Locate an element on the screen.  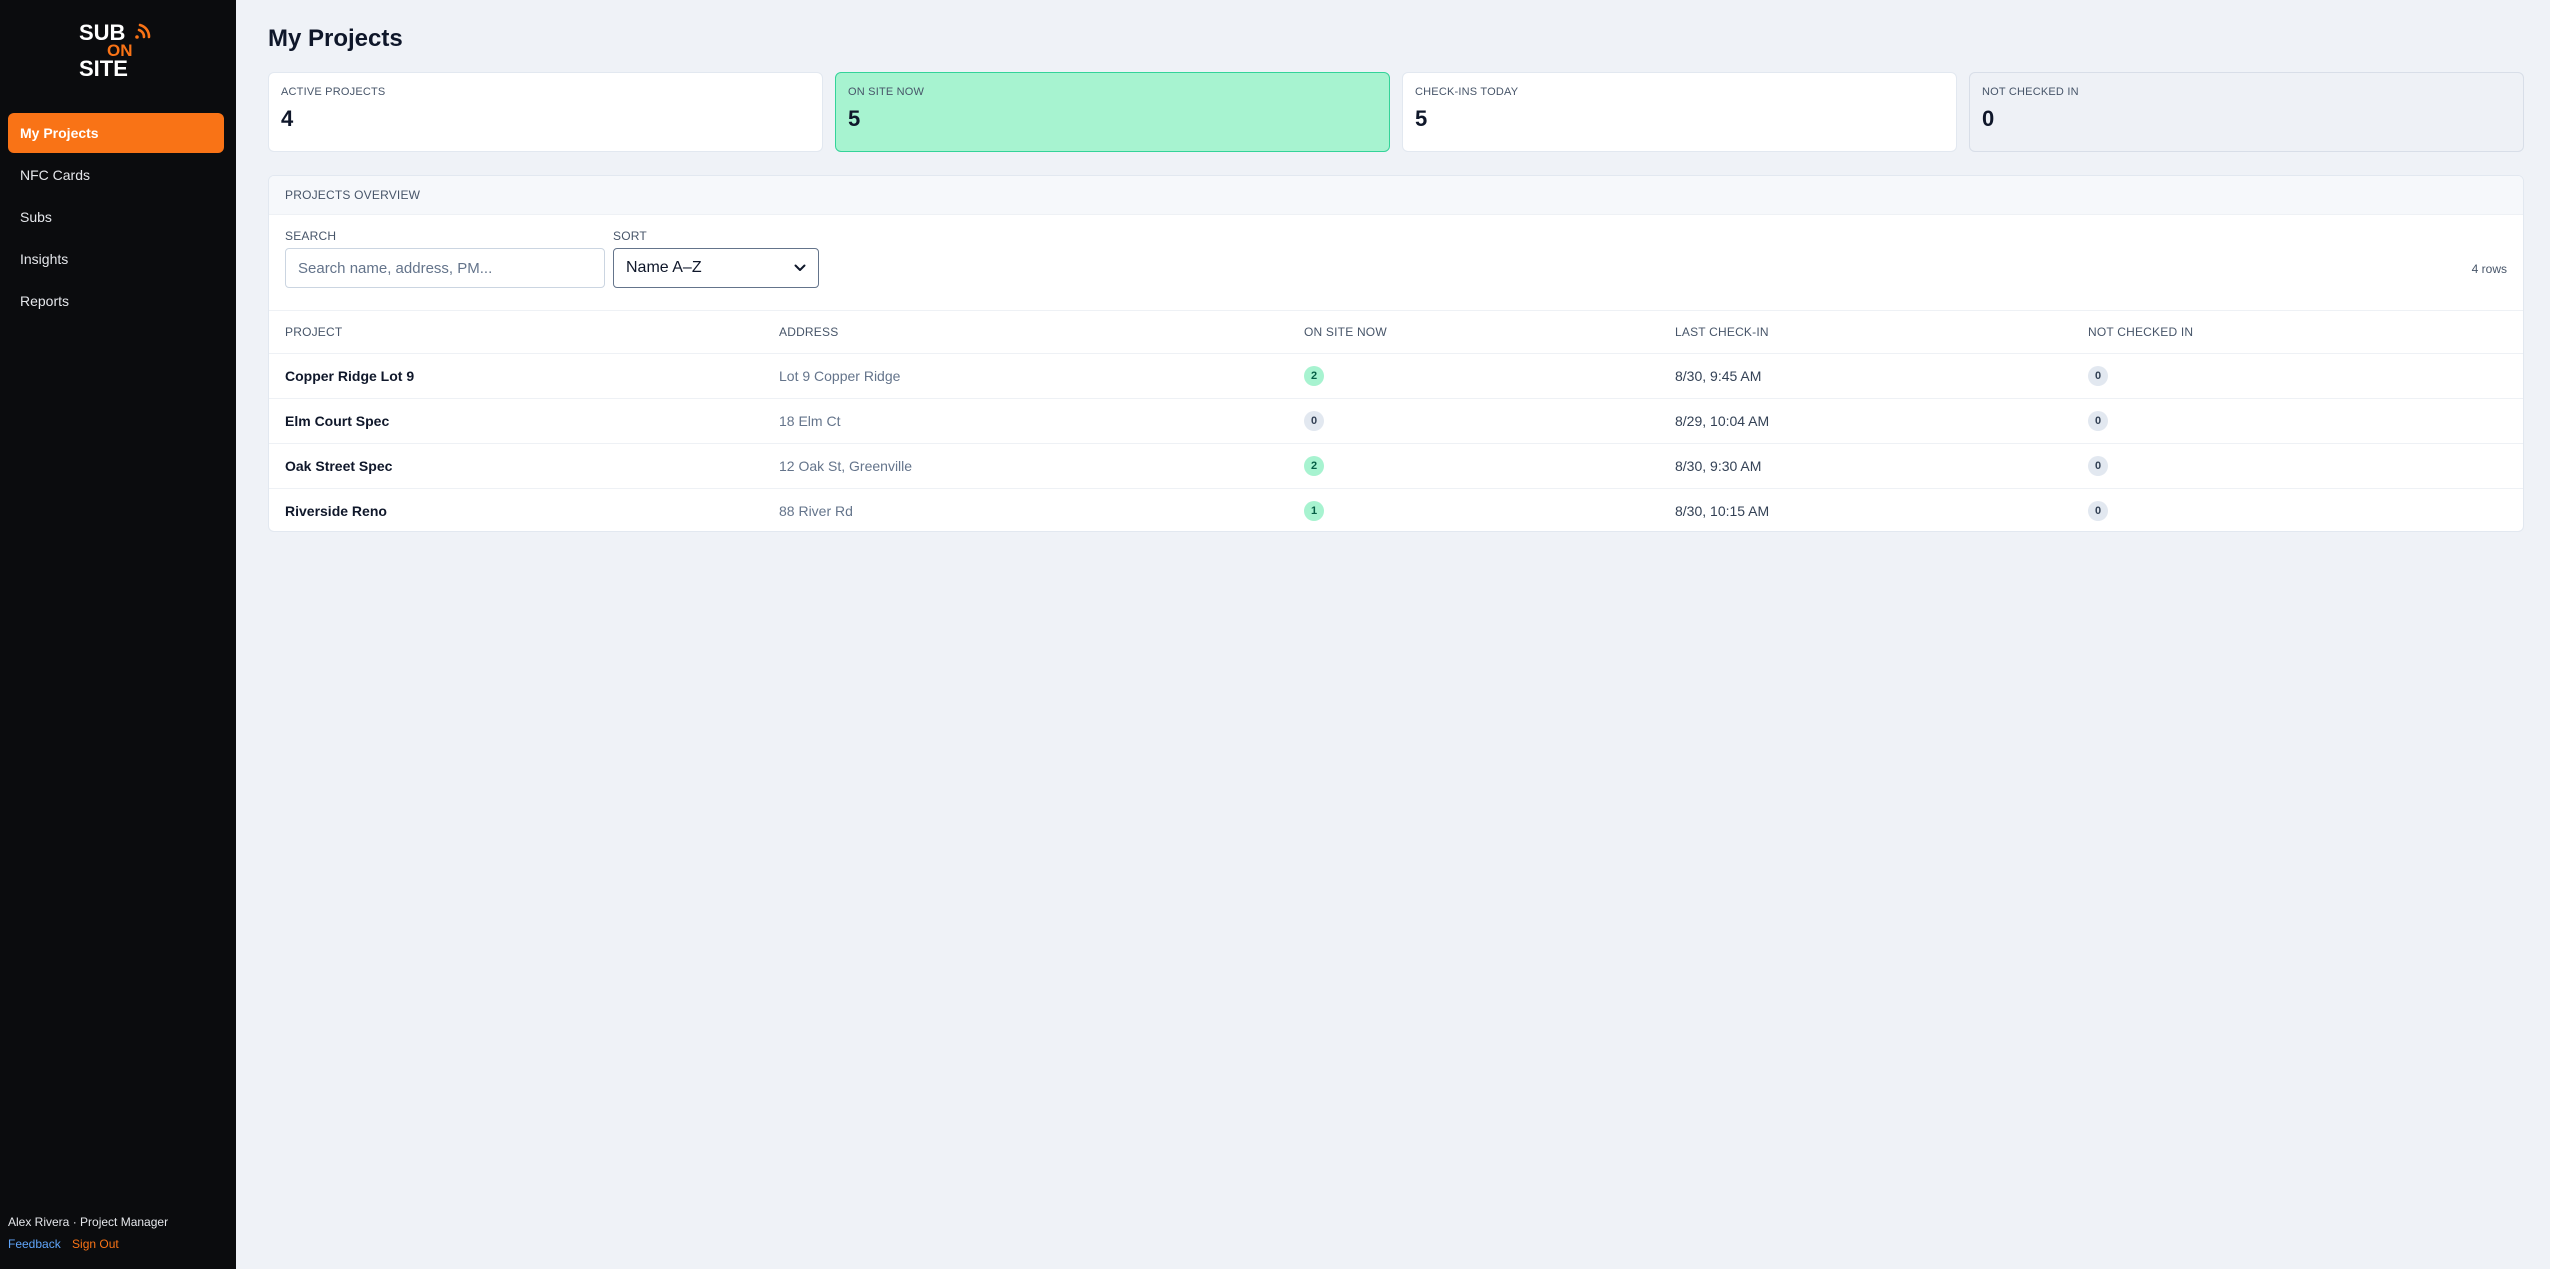
feedback-link: Feedback is located at coordinates (34, 1244).